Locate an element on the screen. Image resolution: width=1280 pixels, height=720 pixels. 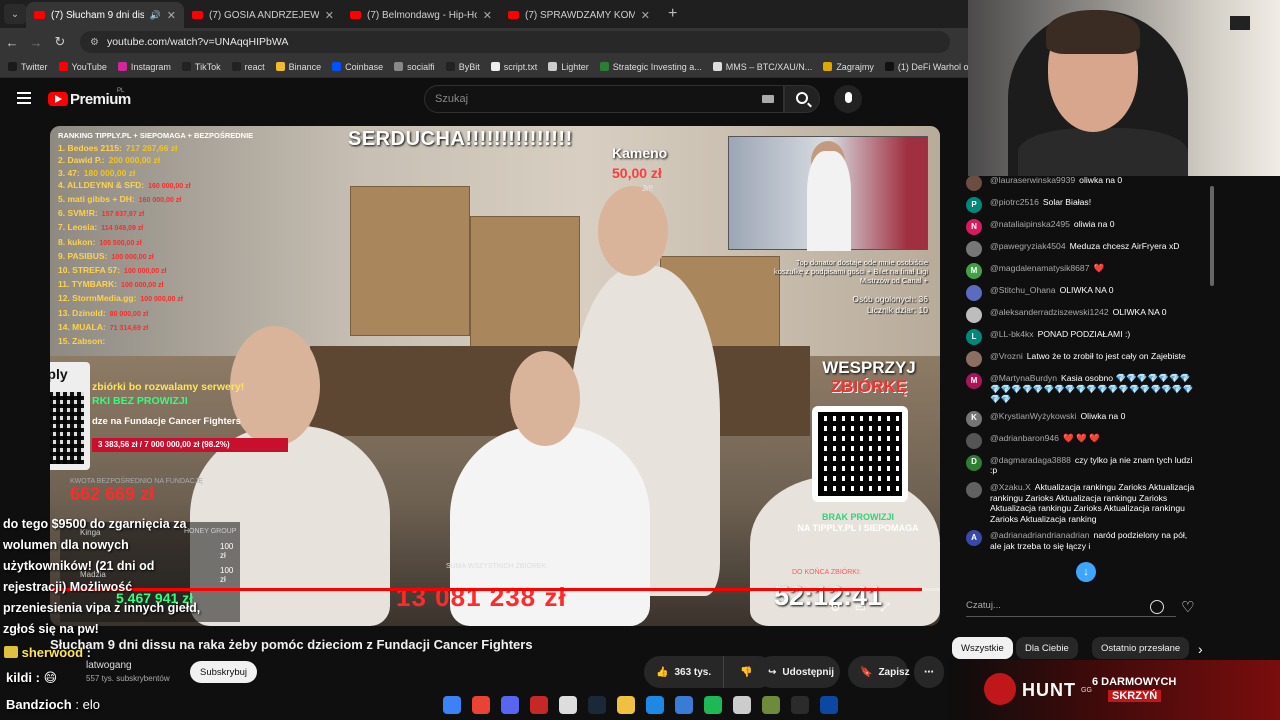
bookmark-item: Twitter is located at coordinates (28, 67).